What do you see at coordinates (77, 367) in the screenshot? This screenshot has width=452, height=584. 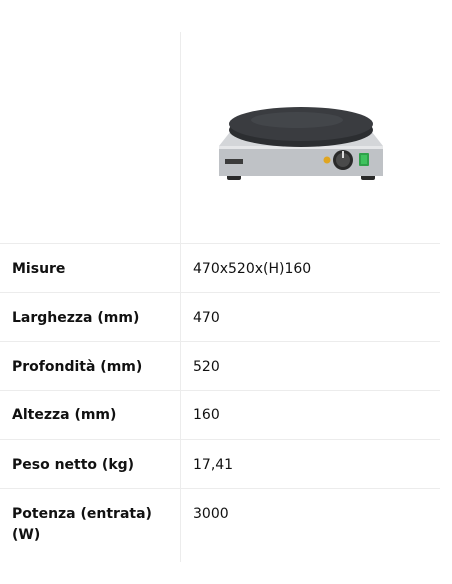 I see `spec-label-profondita: Profondità (mm)` at bounding box center [77, 367].